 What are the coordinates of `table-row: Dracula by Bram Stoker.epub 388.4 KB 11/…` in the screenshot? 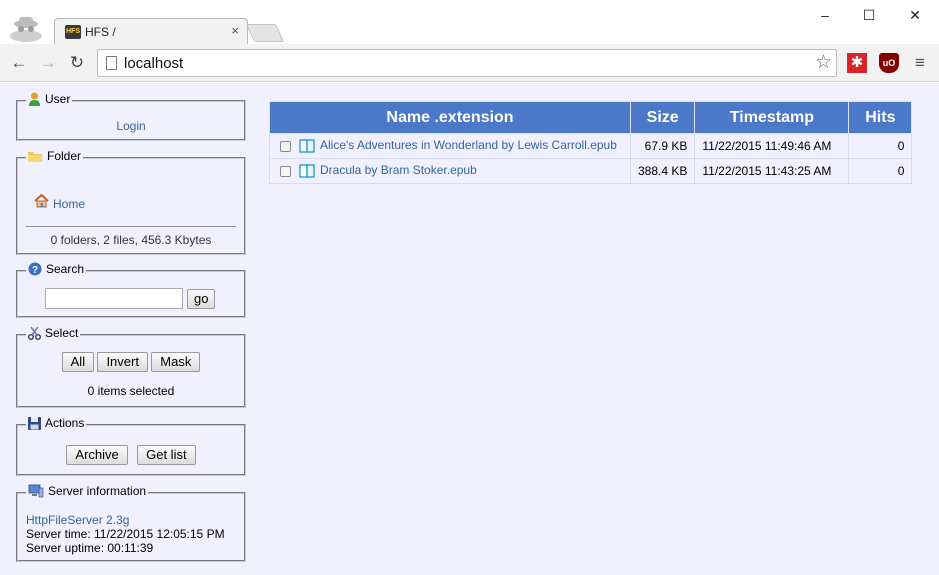 It's located at (591, 171).